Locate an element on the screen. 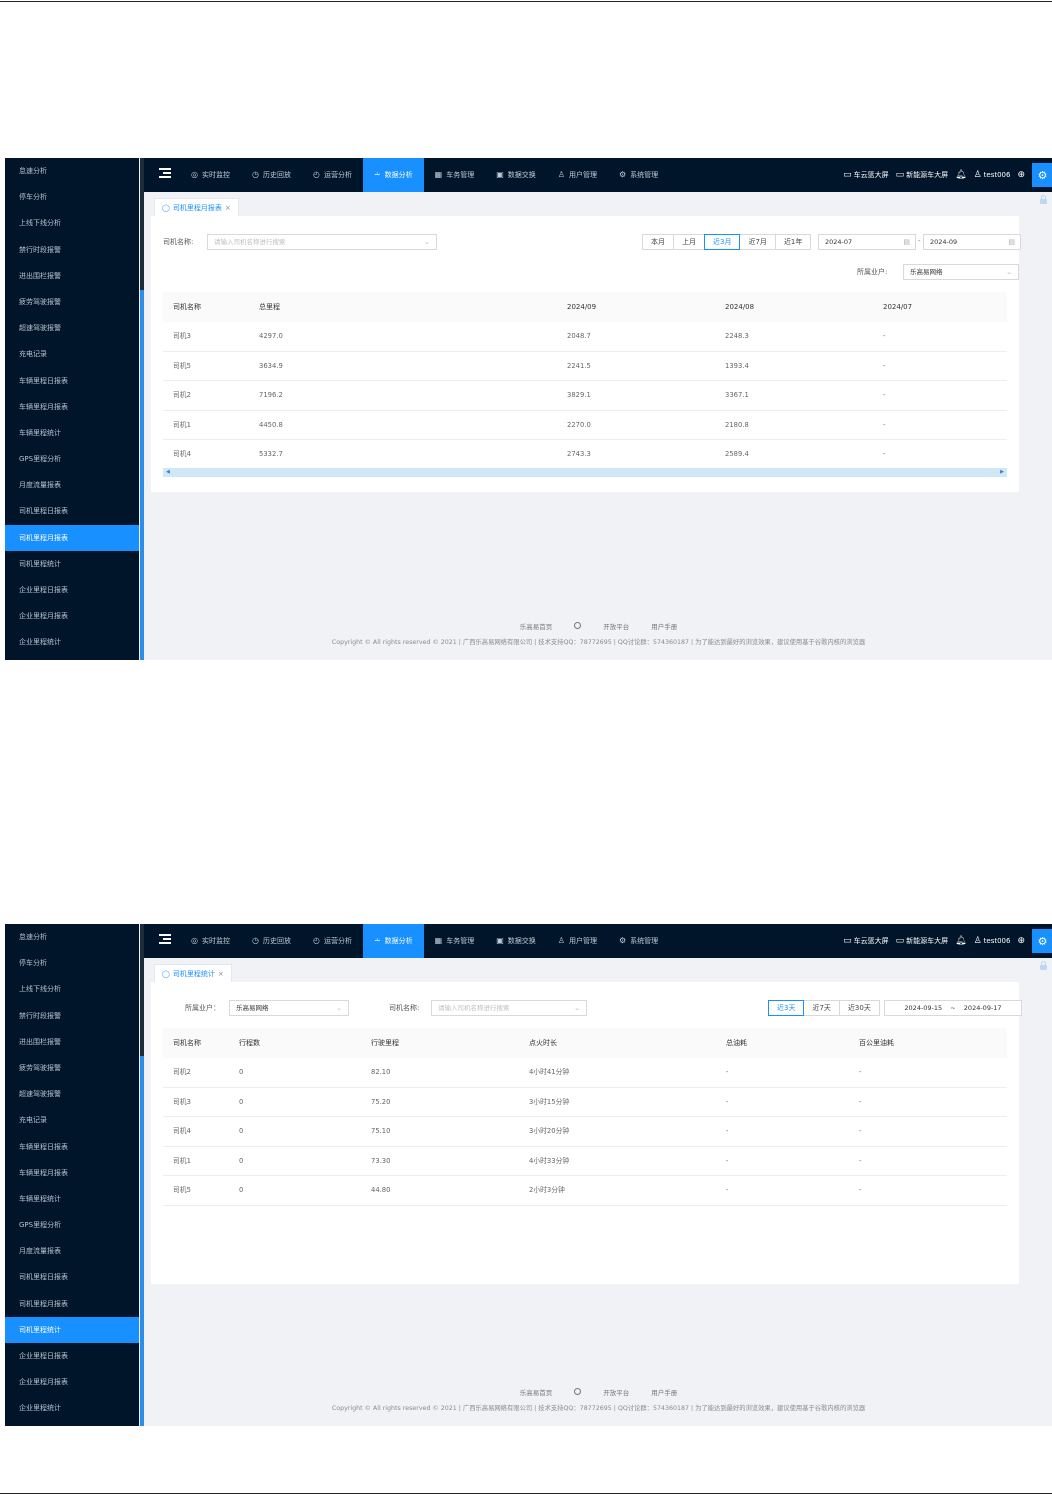 The image size is (1052, 1497). quick-range-button: 近7月 is located at coordinates (757, 242).